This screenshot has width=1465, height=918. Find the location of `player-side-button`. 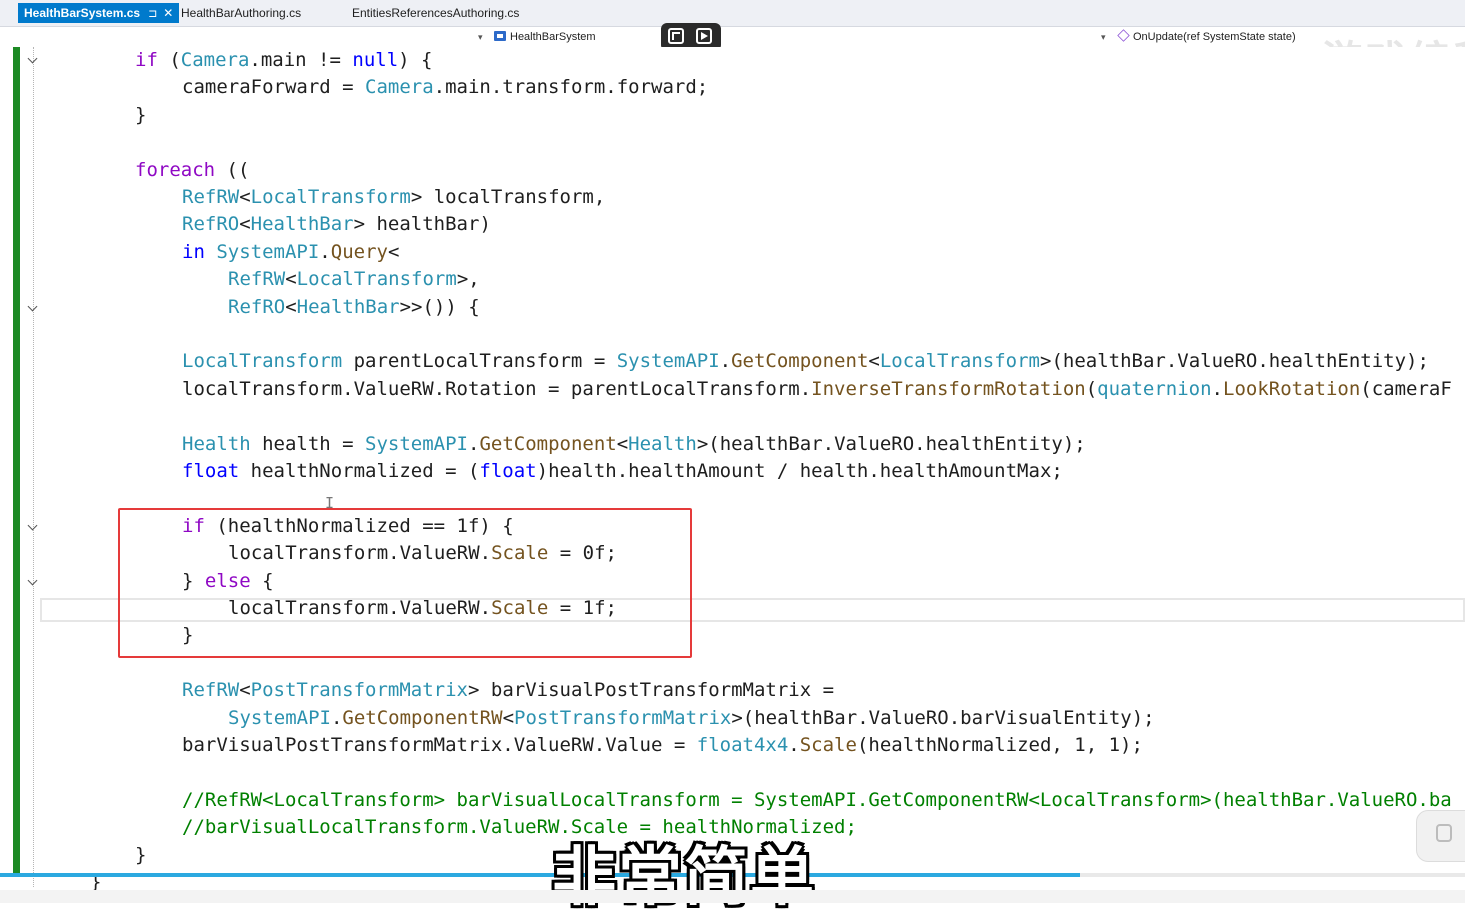

player-side-button is located at coordinates (1440, 836).